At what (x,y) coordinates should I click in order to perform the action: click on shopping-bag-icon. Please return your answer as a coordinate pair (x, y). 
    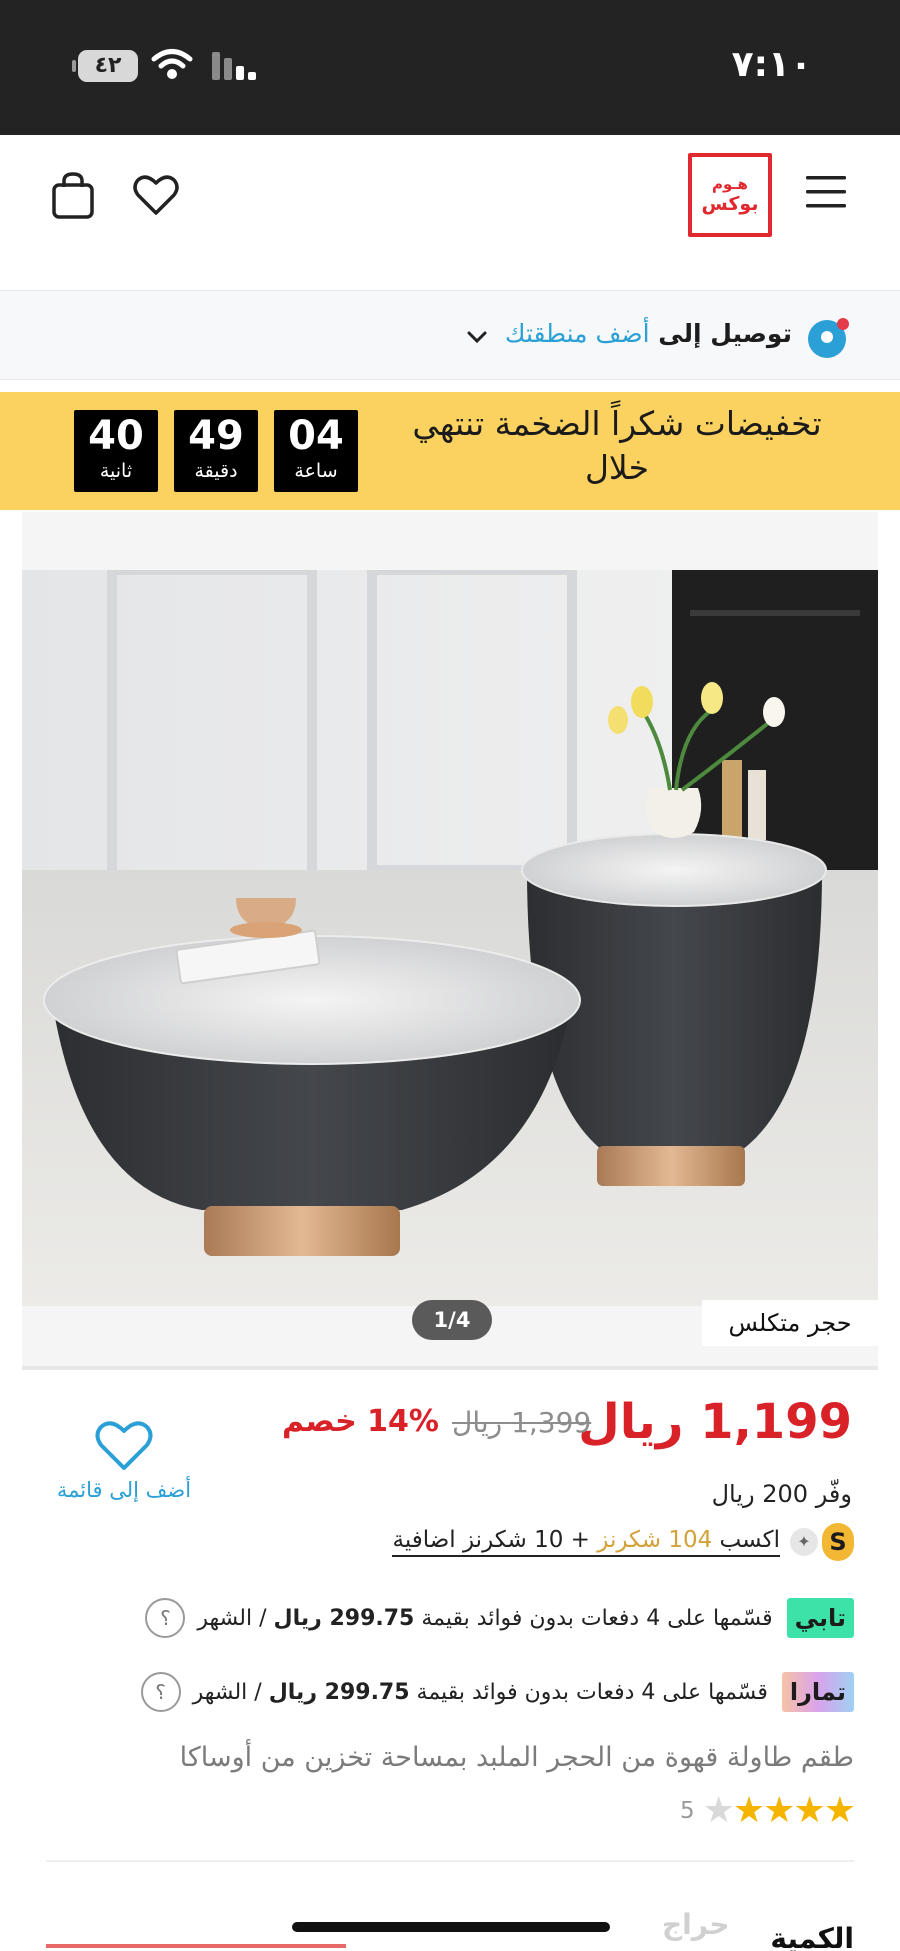
    Looking at the image, I should click on (73, 196).